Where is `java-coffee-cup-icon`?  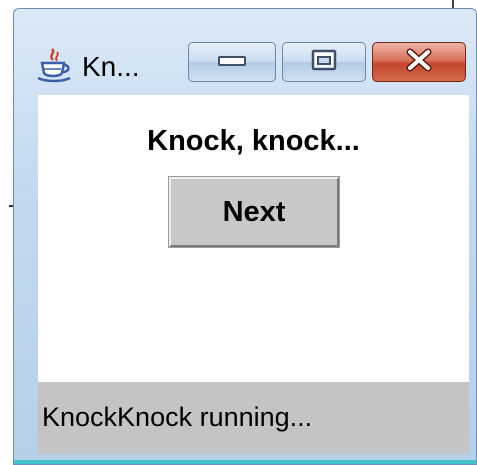
java-coffee-cup-icon is located at coordinates (54, 65).